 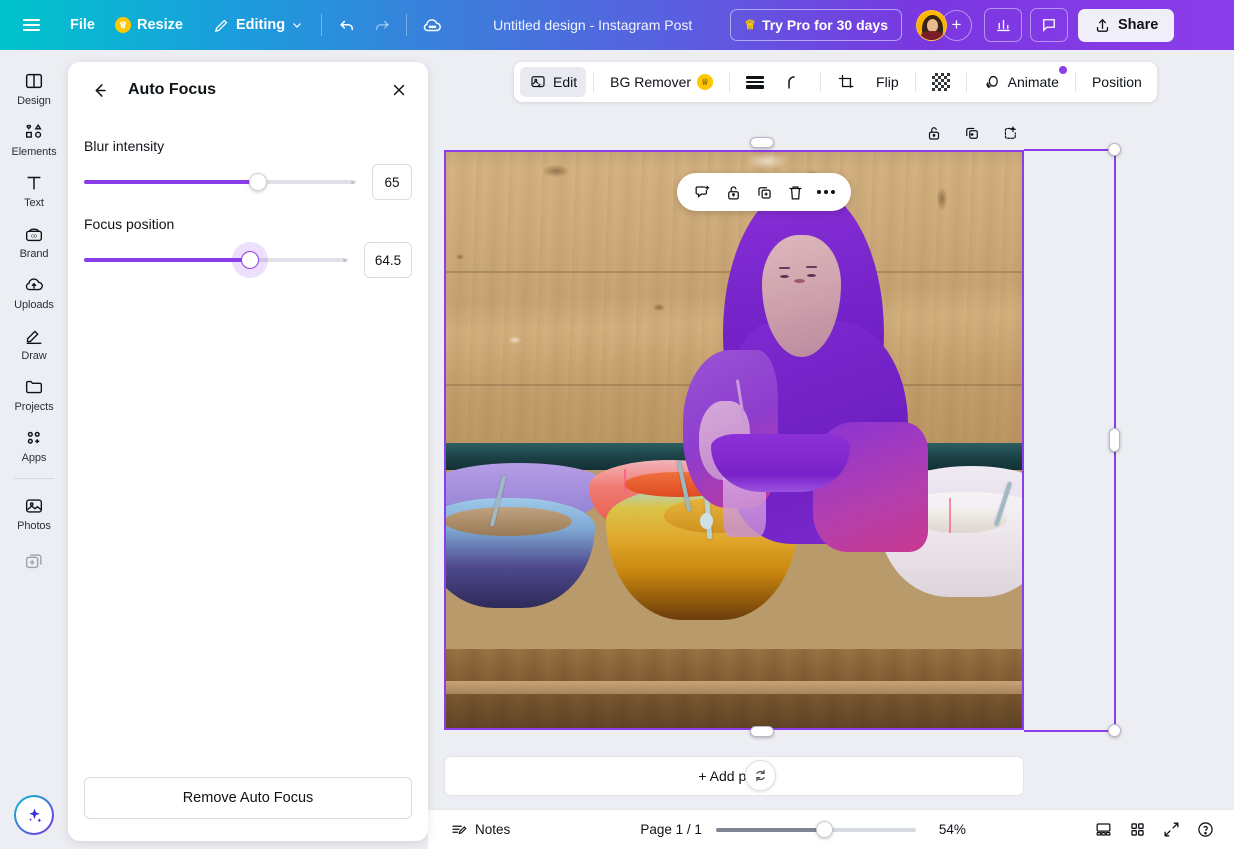 What do you see at coordinates (34, 458) in the screenshot?
I see `sidebar-item-label: Apps` at bounding box center [34, 458].